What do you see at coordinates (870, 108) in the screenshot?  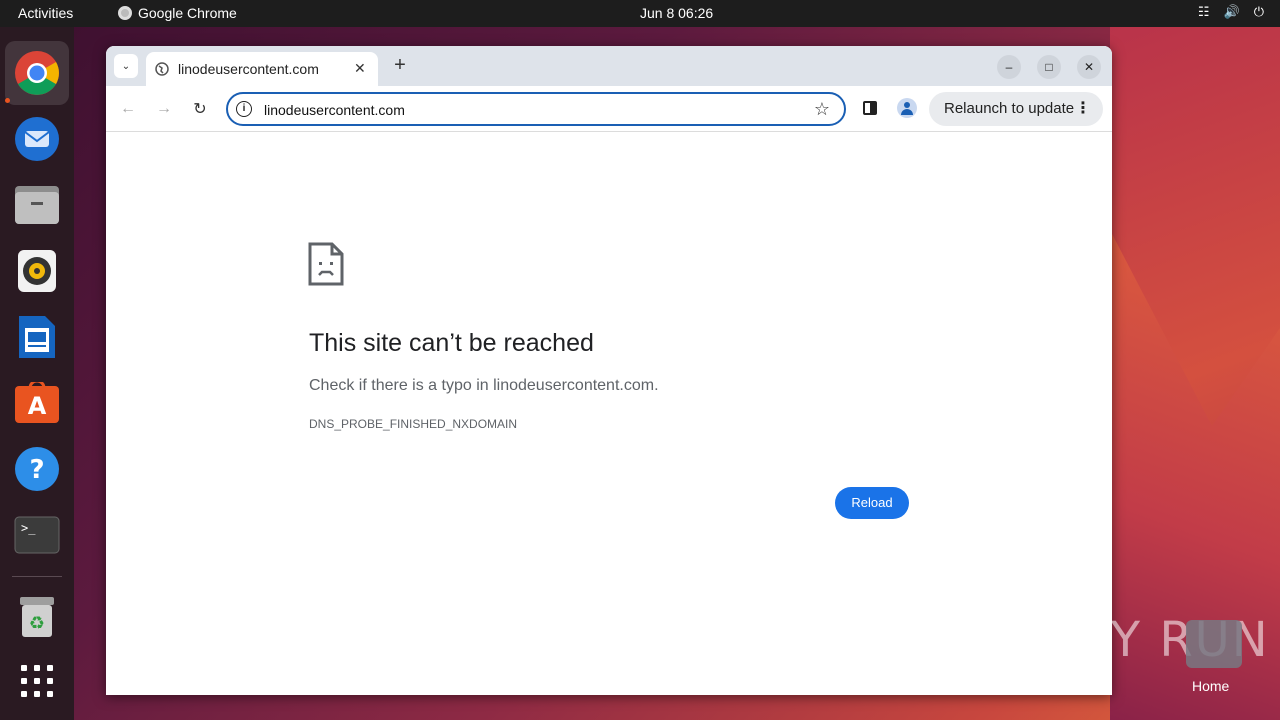 I see `side-panel-icon` at bounding box center [870, 108].